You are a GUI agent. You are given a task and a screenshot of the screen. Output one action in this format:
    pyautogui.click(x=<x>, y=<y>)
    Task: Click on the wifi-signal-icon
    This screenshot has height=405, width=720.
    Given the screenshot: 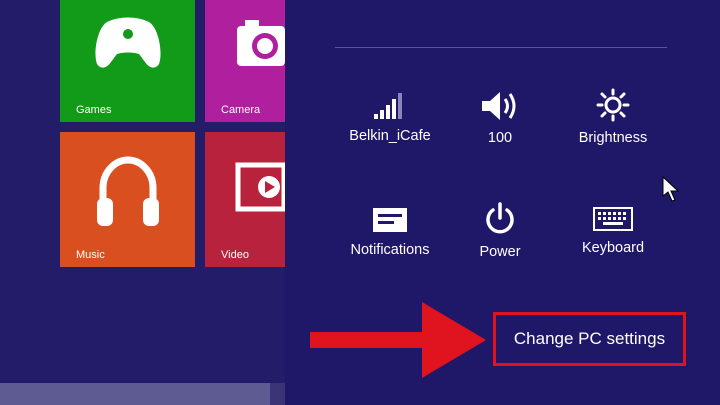 What is the action you would take?
    pyautogui.click(x=388, y=106)
    